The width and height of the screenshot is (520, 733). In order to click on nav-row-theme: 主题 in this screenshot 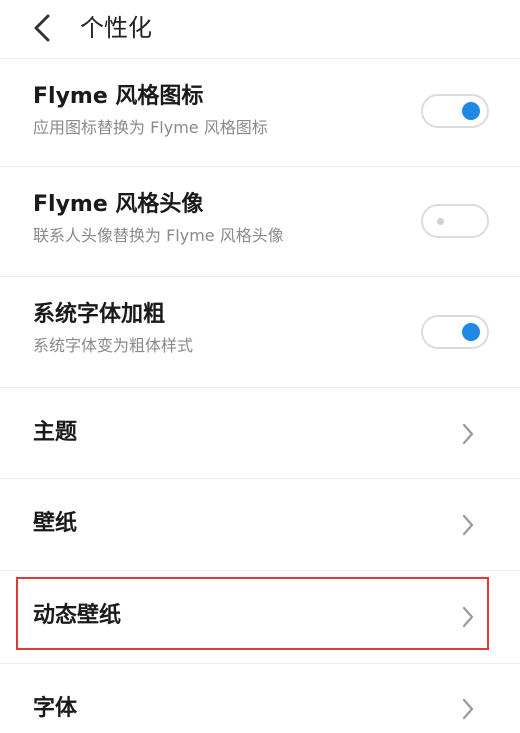, I will do `click(260, 433)`.